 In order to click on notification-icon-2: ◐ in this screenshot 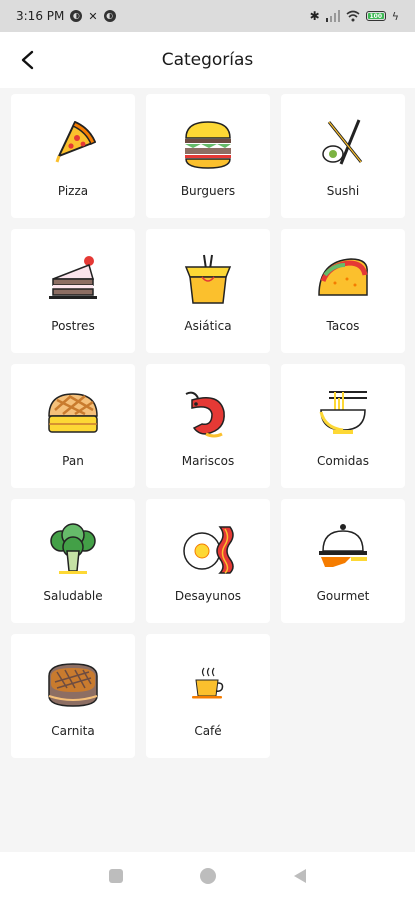, I will do `click(109, 16)`.